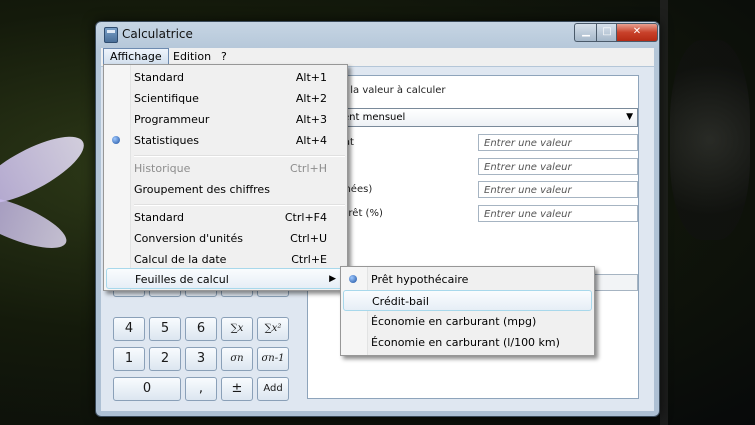  I want to click on menu-affichage: Affichage, so click(136, 56).